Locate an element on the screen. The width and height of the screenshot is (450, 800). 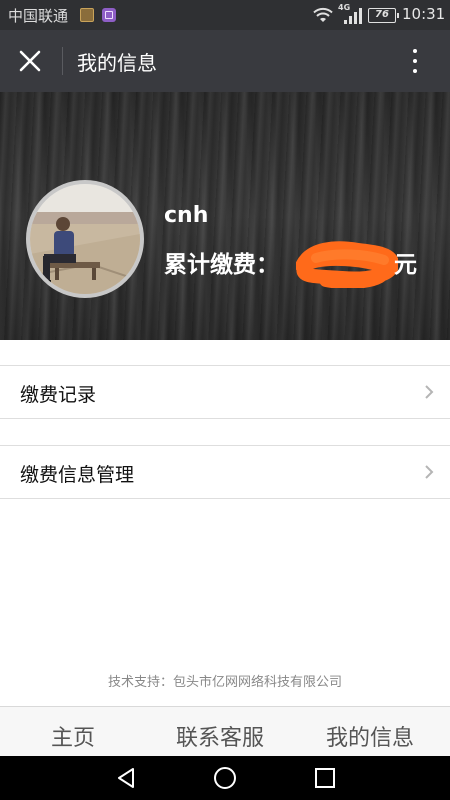
tech-support-text: 技术支持：包头市亿网网络科技有限公司 is located at coordinates (224, 682).